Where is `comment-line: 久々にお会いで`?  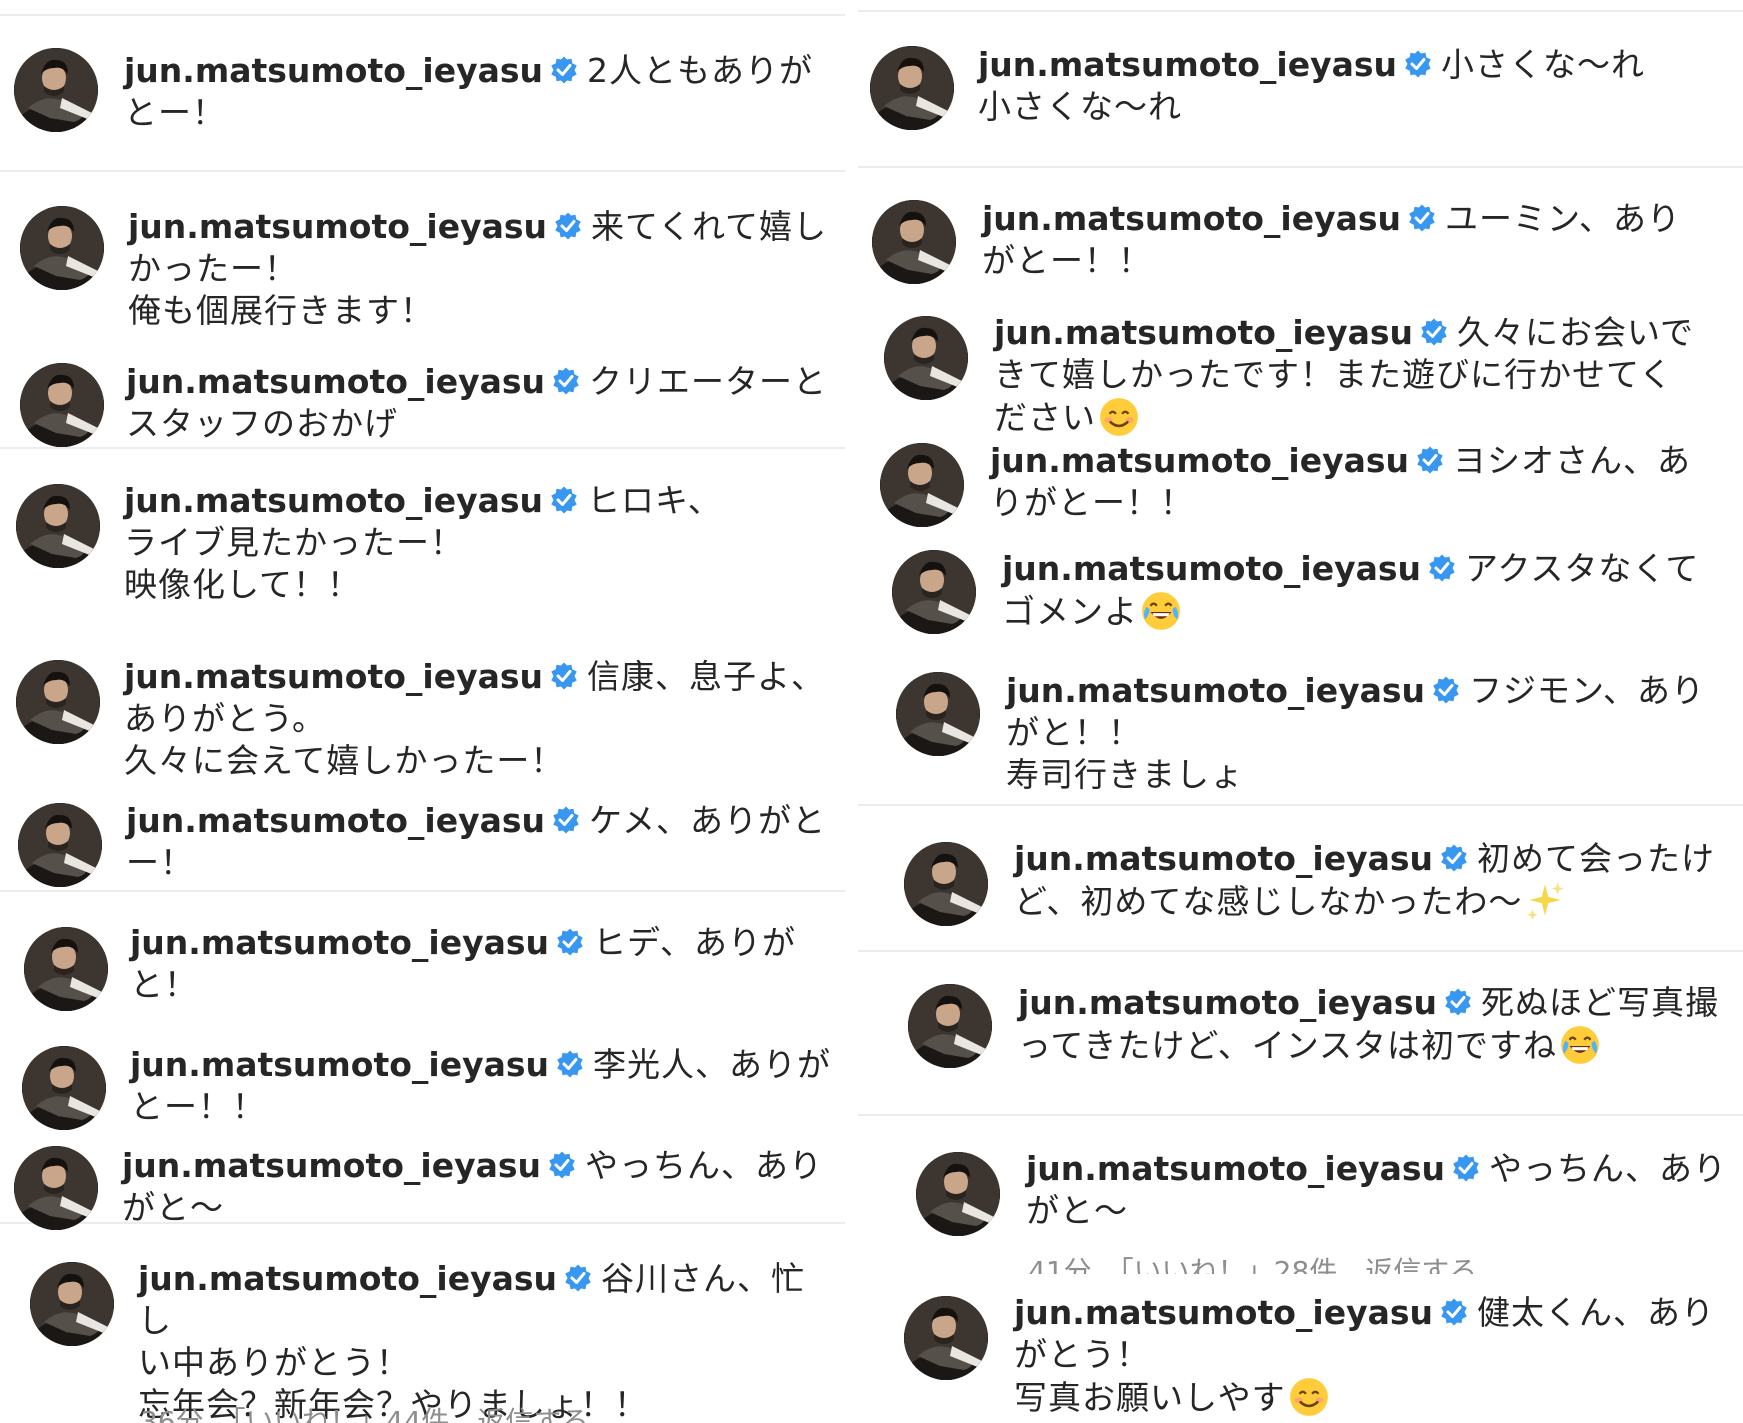 comment-line: 久々にお会いで is located at coordinates (1576, 332).